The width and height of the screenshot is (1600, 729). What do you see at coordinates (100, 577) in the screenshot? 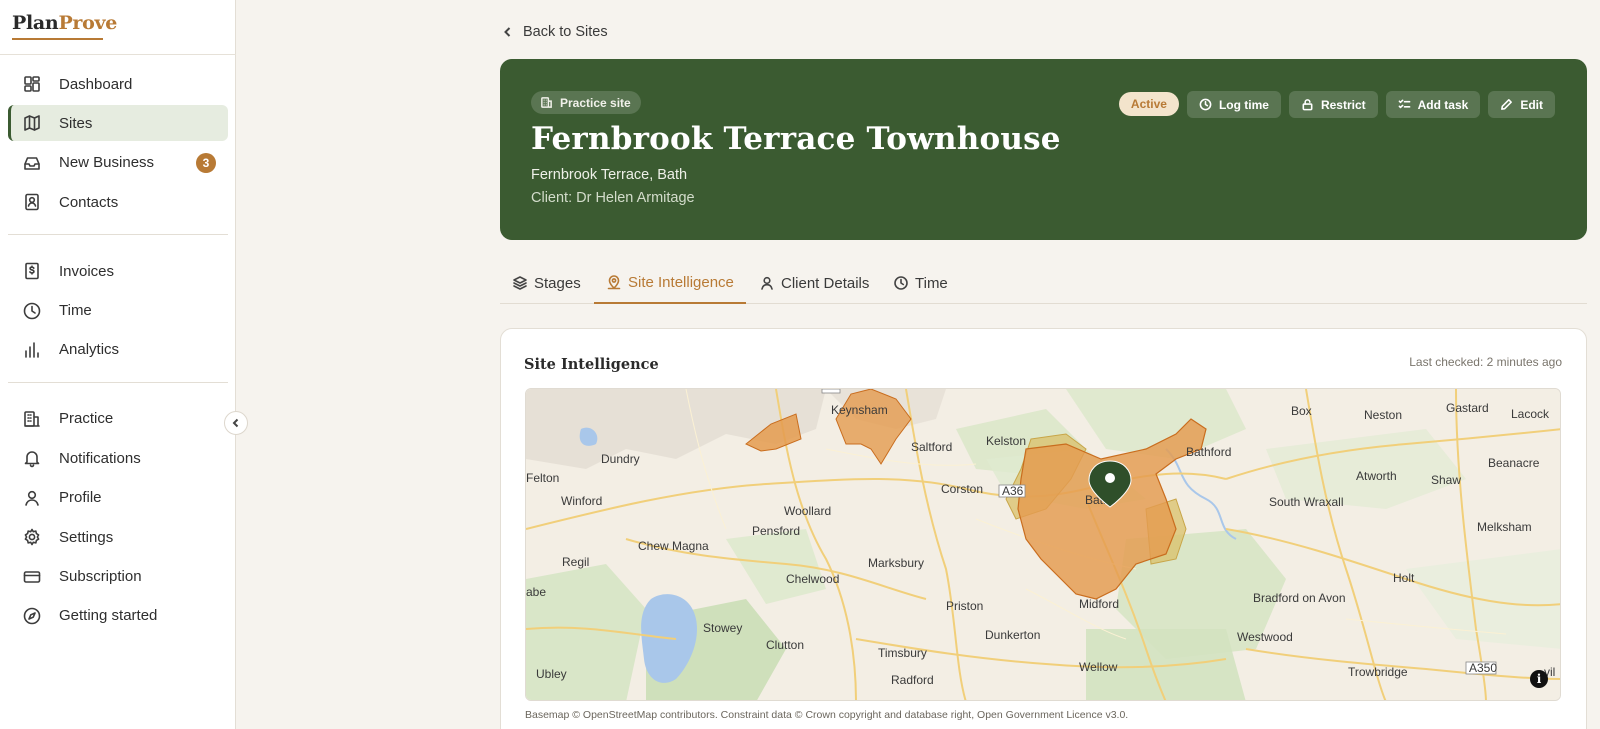
I see `sidebar-item-label: Subscription` at bounding box center [100, 577].